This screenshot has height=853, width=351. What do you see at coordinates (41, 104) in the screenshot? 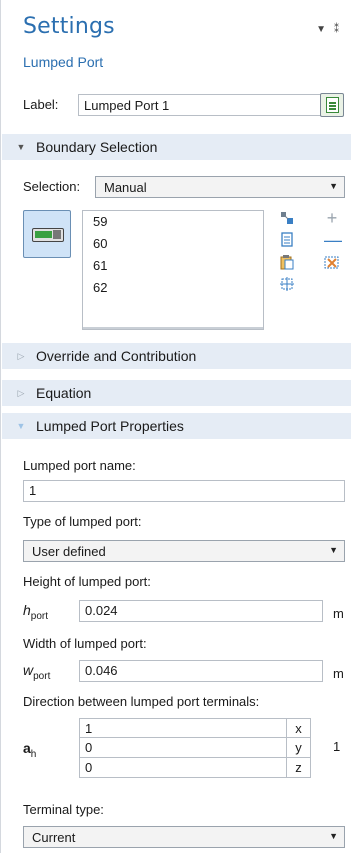
I see `label-caption: Label:` at bounding box center [41, 104].